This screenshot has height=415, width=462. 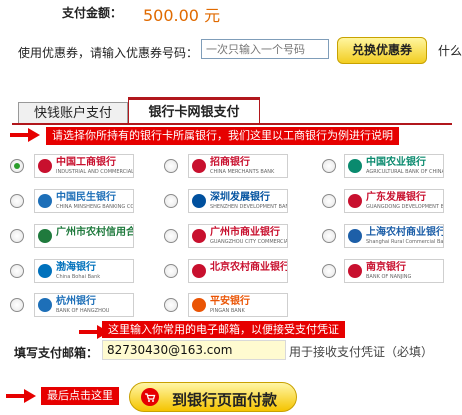 I want to click on bank-name: 广州市农村信用合作社, so click(x=94, y=232).